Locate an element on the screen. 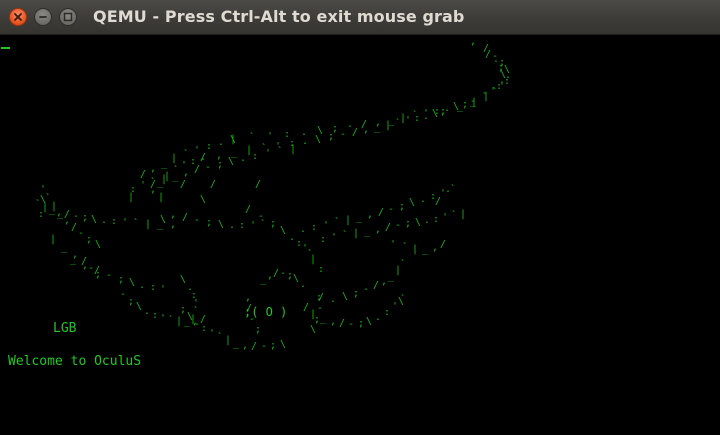 The height and width of the screenshot is (435, 720). minimize-icon is located at coordinates (43, 17).